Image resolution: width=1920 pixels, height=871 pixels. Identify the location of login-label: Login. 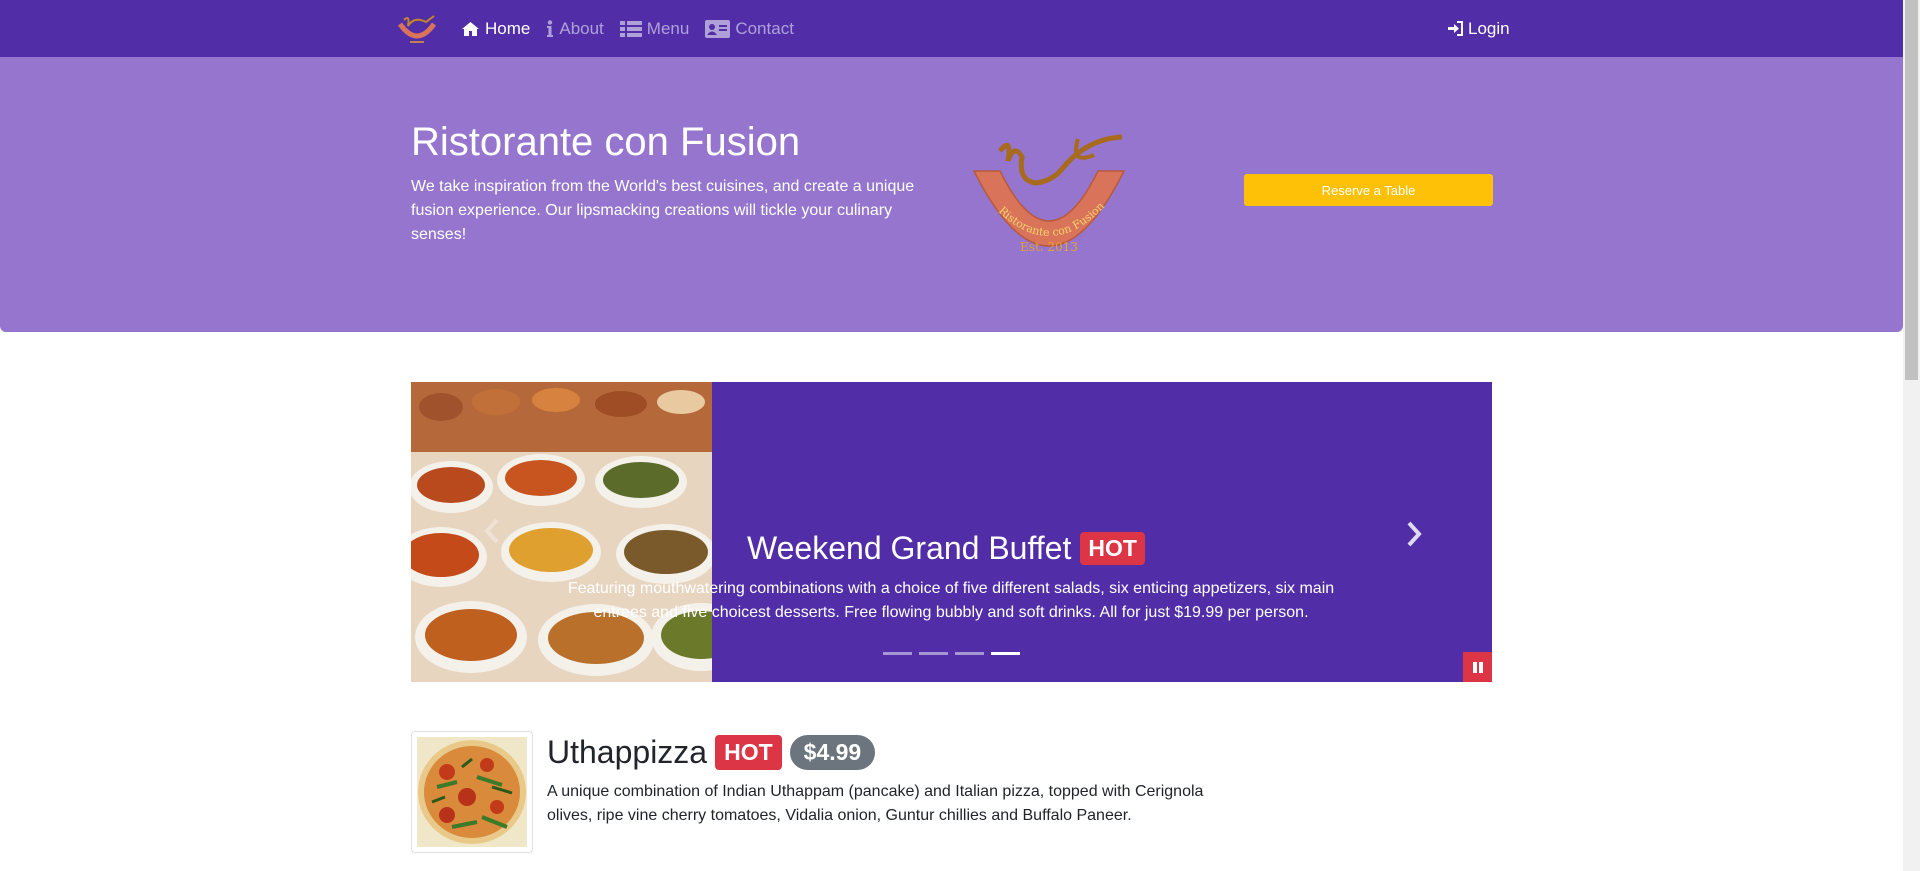
(1489, 28).